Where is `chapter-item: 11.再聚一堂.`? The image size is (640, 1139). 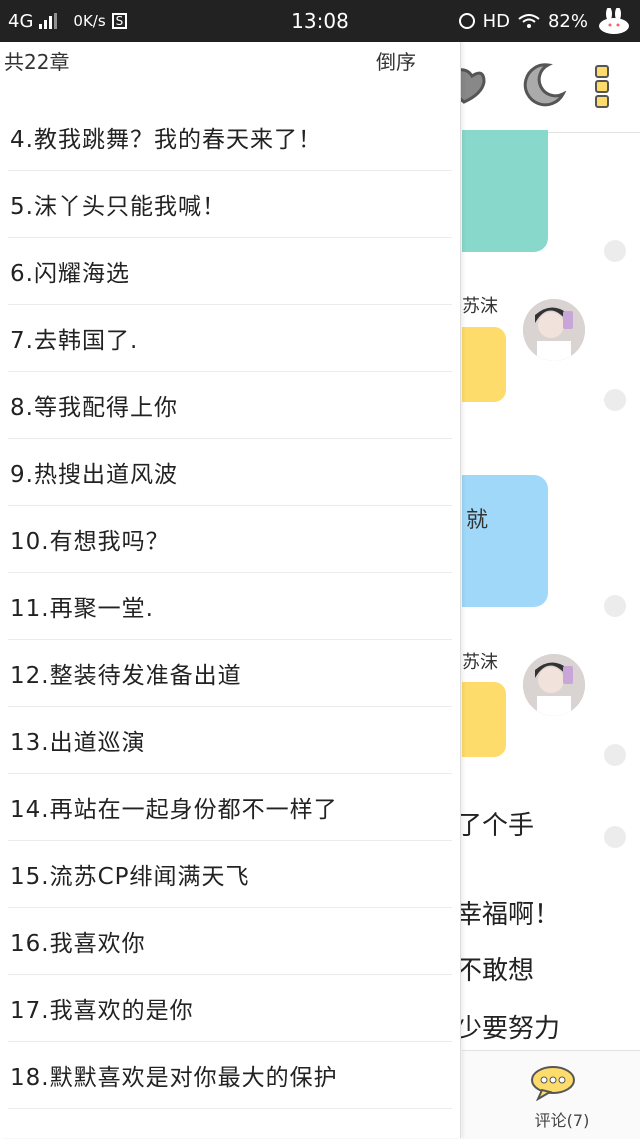
chapter-item: 11.再聚一堂. is located at coordinates (230, 606).